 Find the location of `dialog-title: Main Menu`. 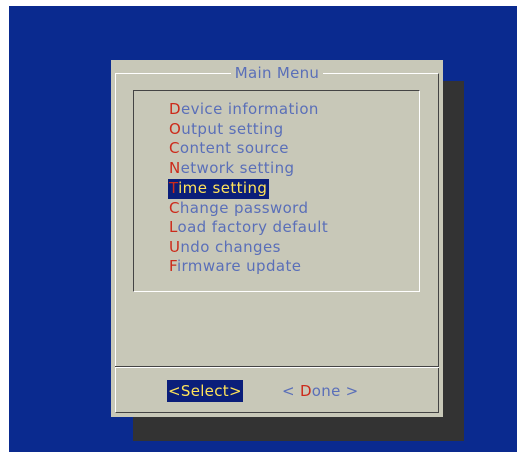

dialog-title: Main Menu is located at coordinates (277, 73).